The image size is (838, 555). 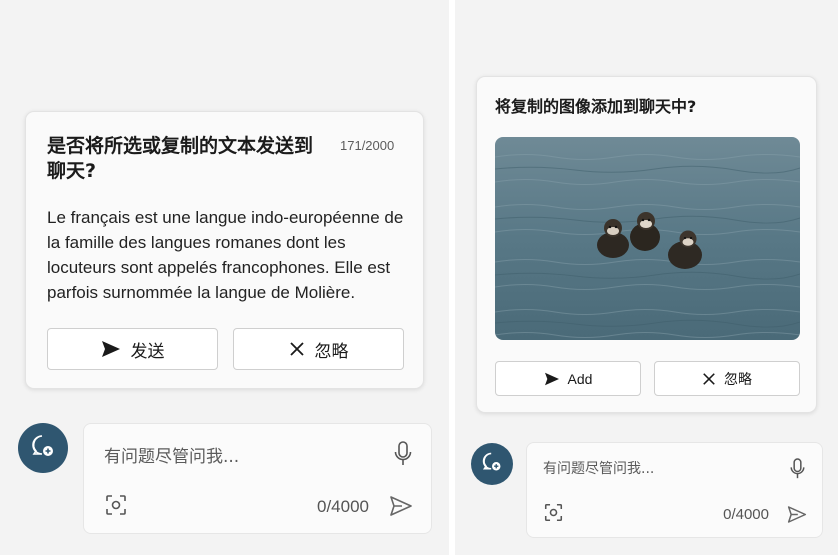 I want to click on send-button: 发送, so click(x=132, y=349).